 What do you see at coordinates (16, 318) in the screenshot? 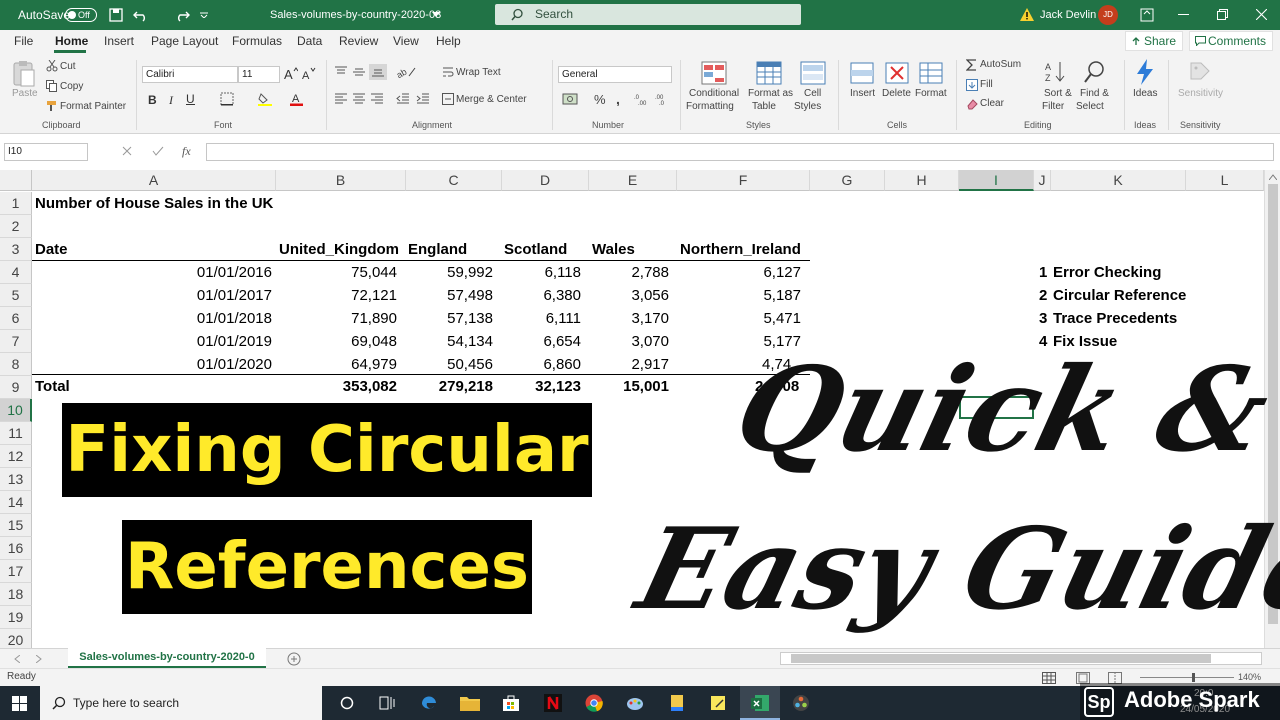
I see `row-header: 6` at bounding box center [16, 318].